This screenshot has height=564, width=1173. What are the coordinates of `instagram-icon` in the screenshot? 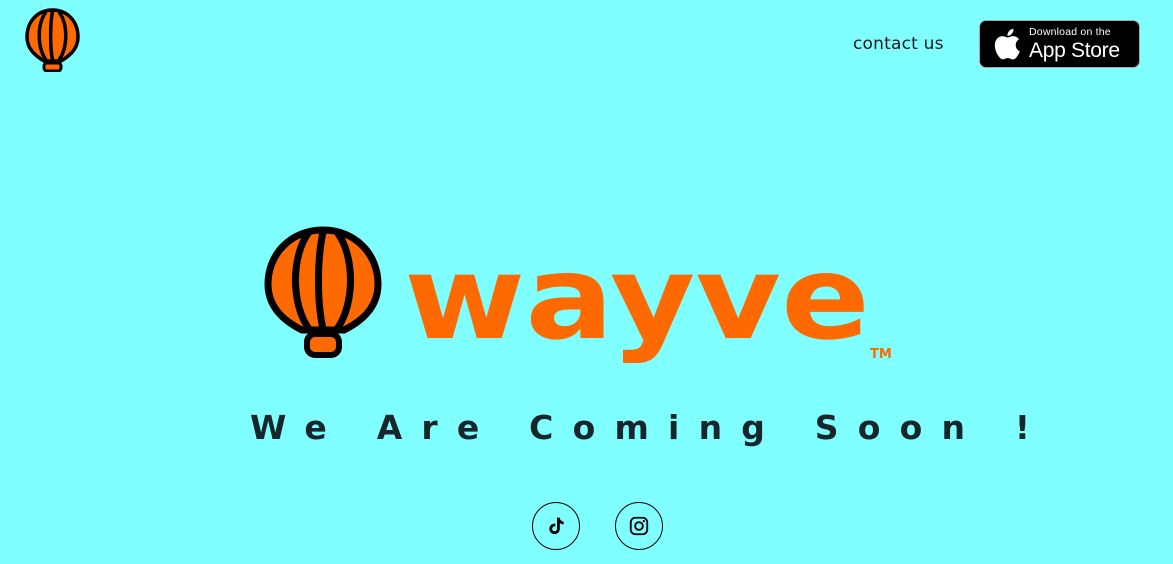 It's located at (639, 526).